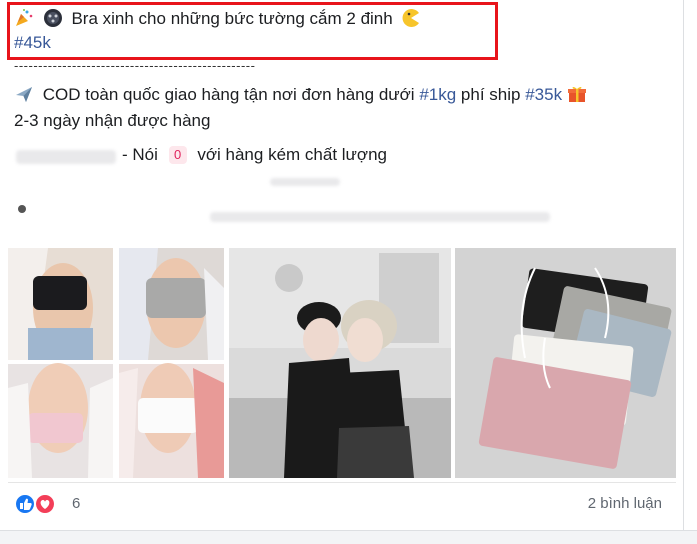  What do you see at coordinates (348, 537) in the screenshot?
I see `bottom-bar` at bounding box center [348, 537].